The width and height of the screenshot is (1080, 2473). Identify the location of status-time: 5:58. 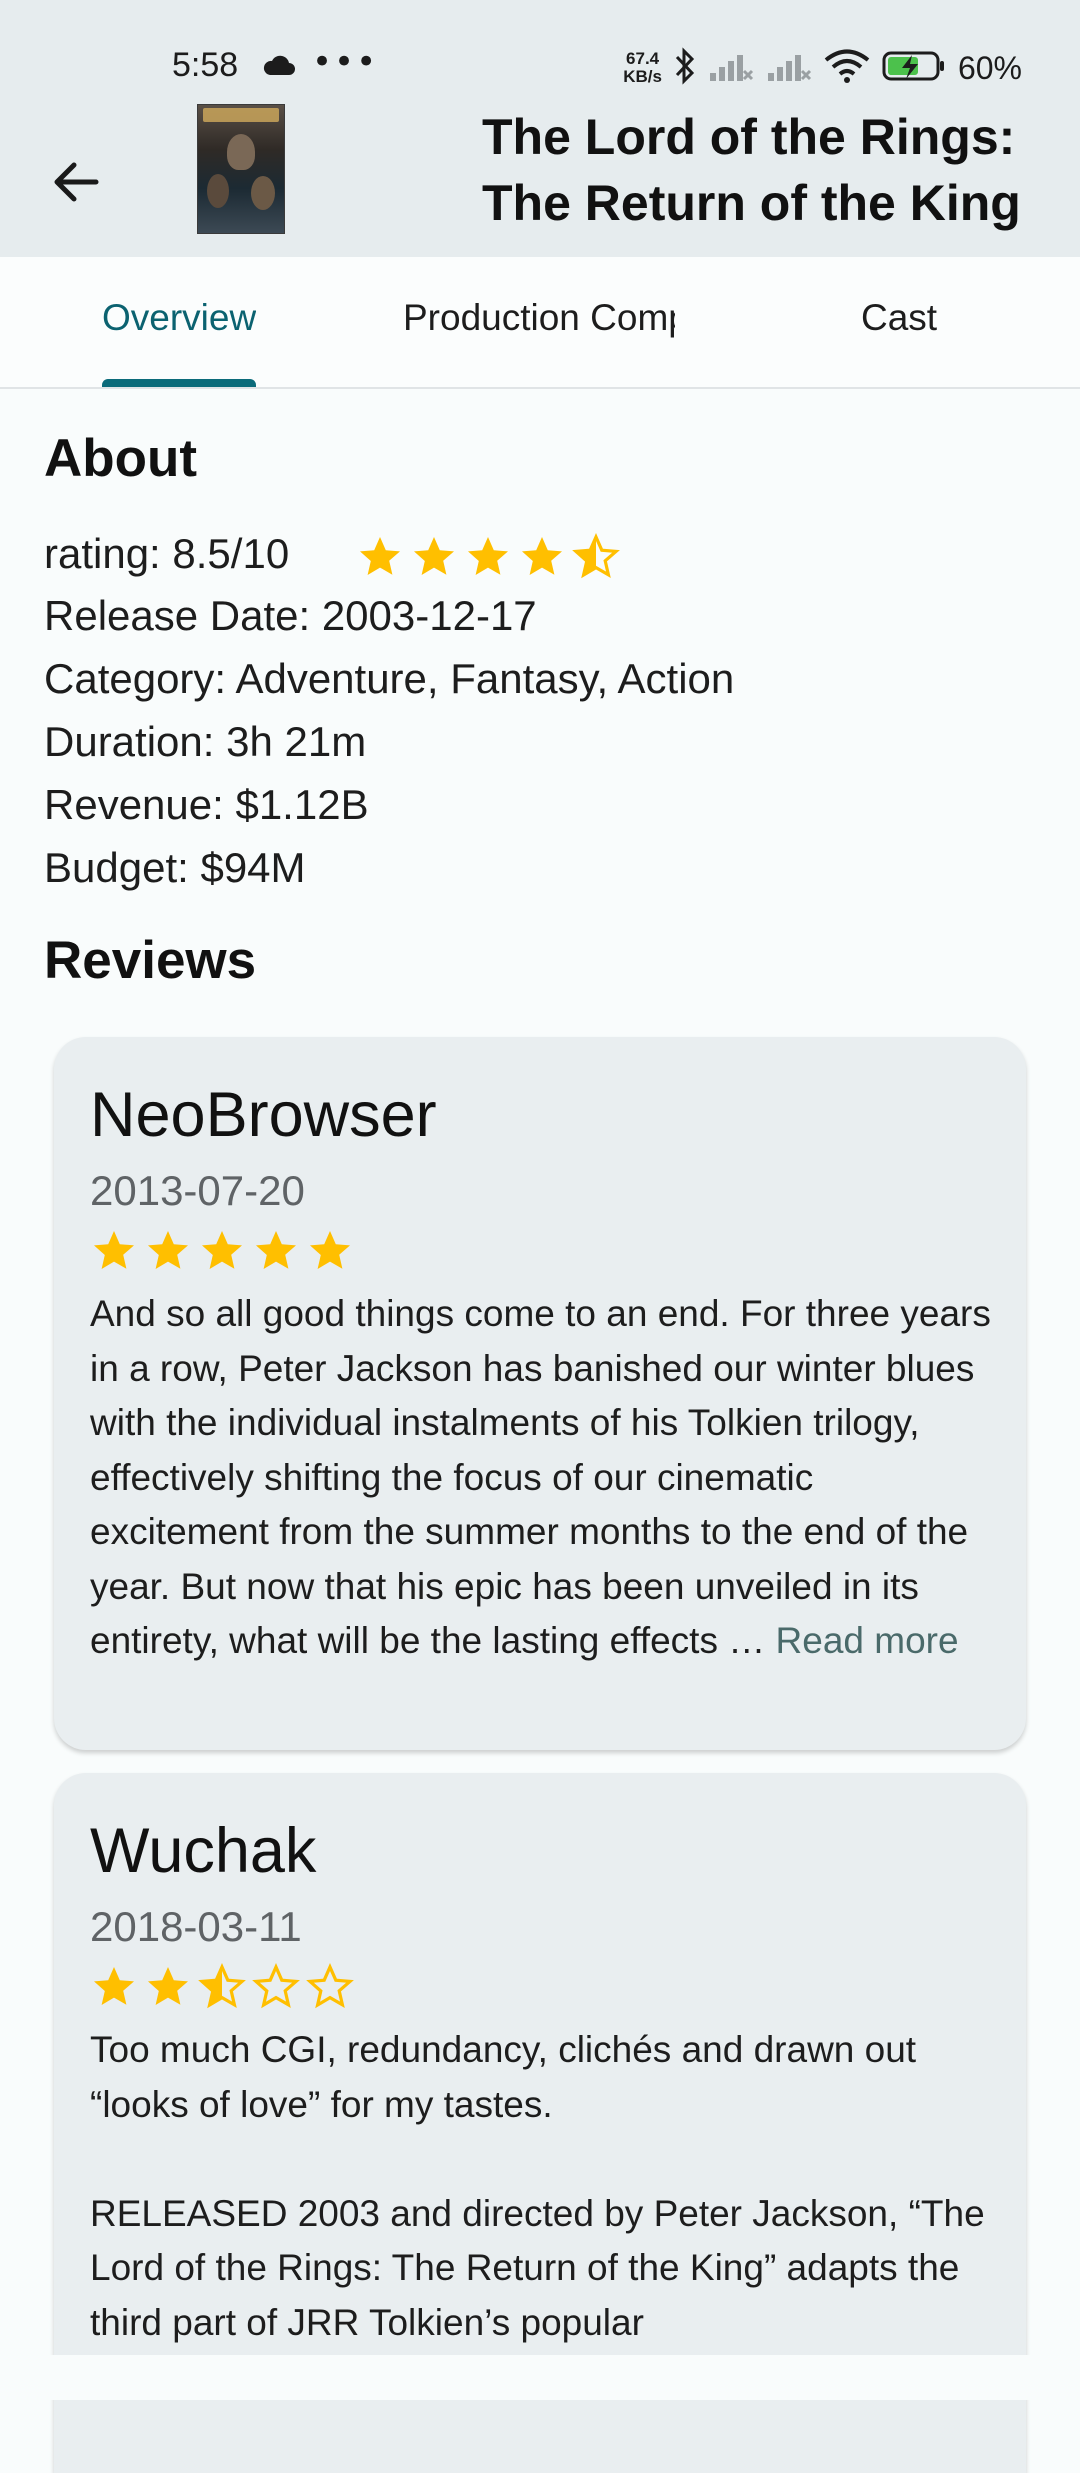
(205, 65).